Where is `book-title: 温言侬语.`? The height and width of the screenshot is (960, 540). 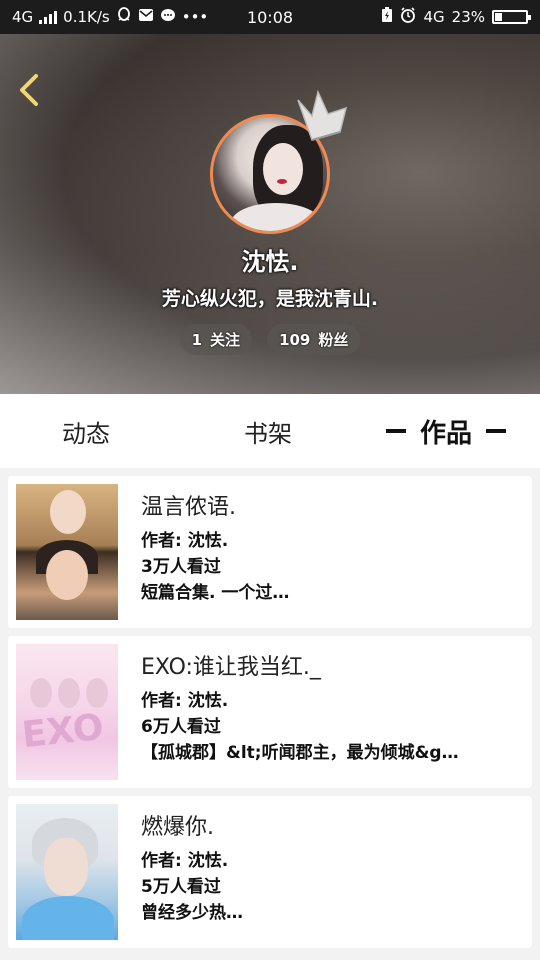 book-title: 温言侬语. is located at coordinates (188, 507).